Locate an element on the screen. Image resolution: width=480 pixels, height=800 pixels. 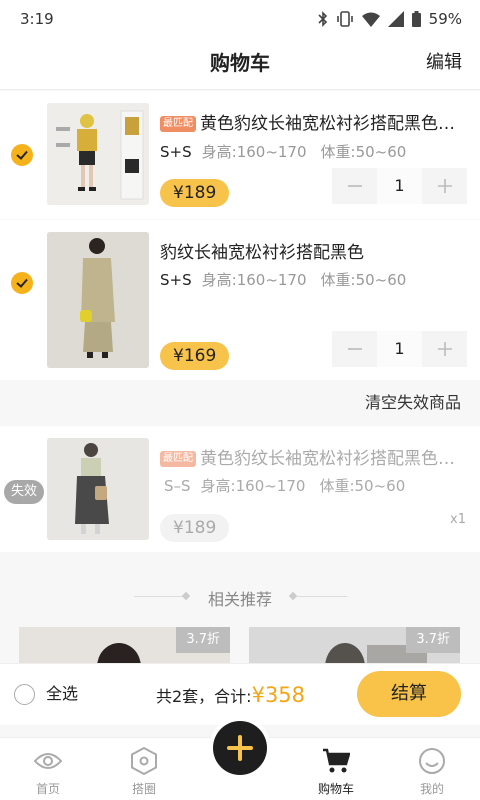
tab-label: 我的 is located at coordinates (431, 789).